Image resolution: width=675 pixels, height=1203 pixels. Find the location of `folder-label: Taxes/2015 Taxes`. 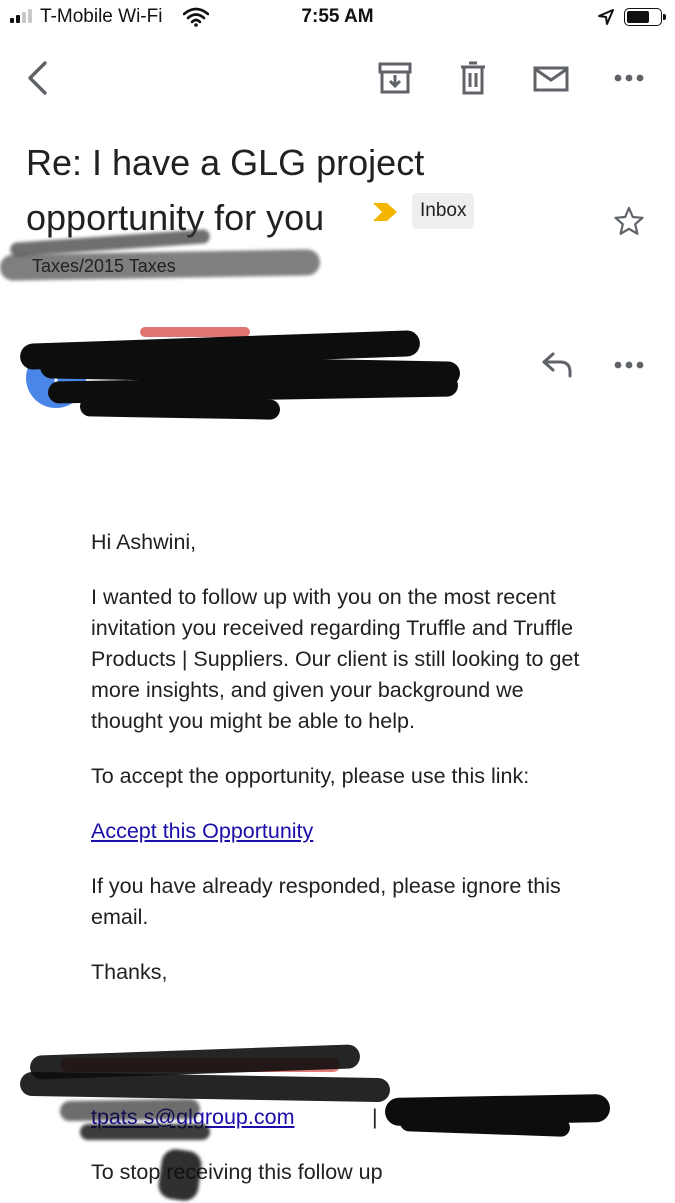

folder-label: Taxes/2015 Taxes is located at coordinates (104, 266).